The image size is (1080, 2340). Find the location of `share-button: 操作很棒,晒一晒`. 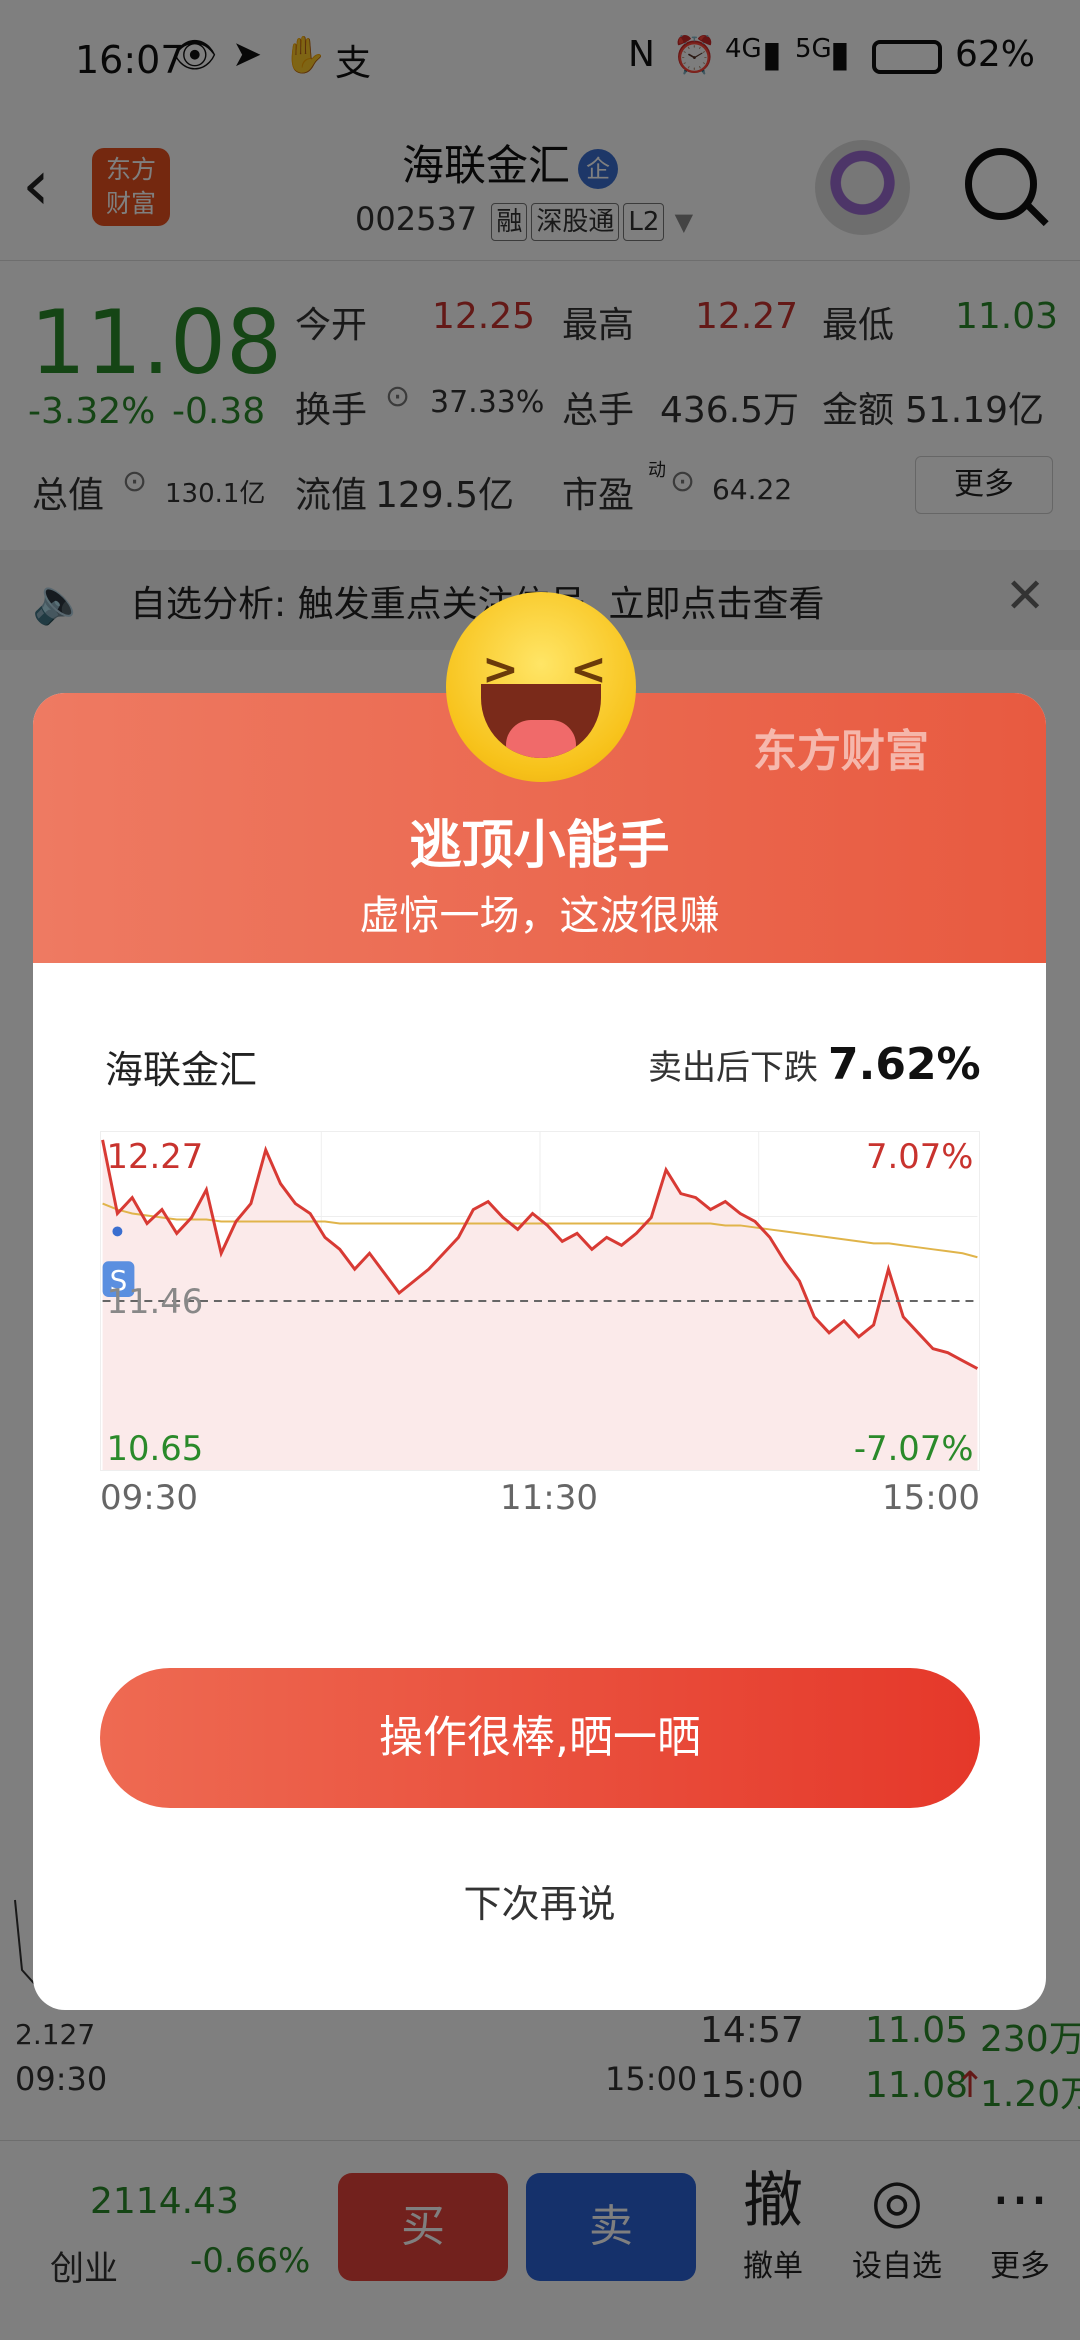

share-button: 操作很棒,晒一晒 is located at coordinates (540, 1738).